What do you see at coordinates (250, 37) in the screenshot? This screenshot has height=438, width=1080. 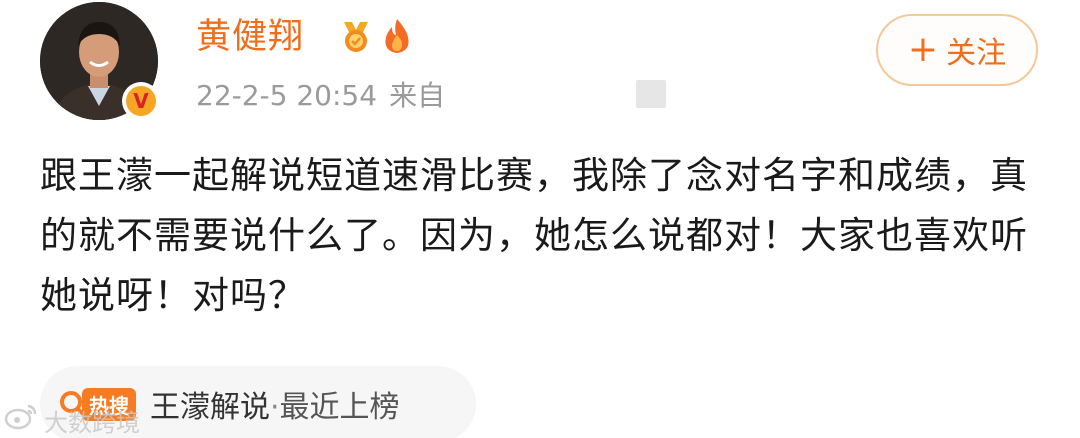 I see `username: 黄健翔` at bounding box center [250, 37].